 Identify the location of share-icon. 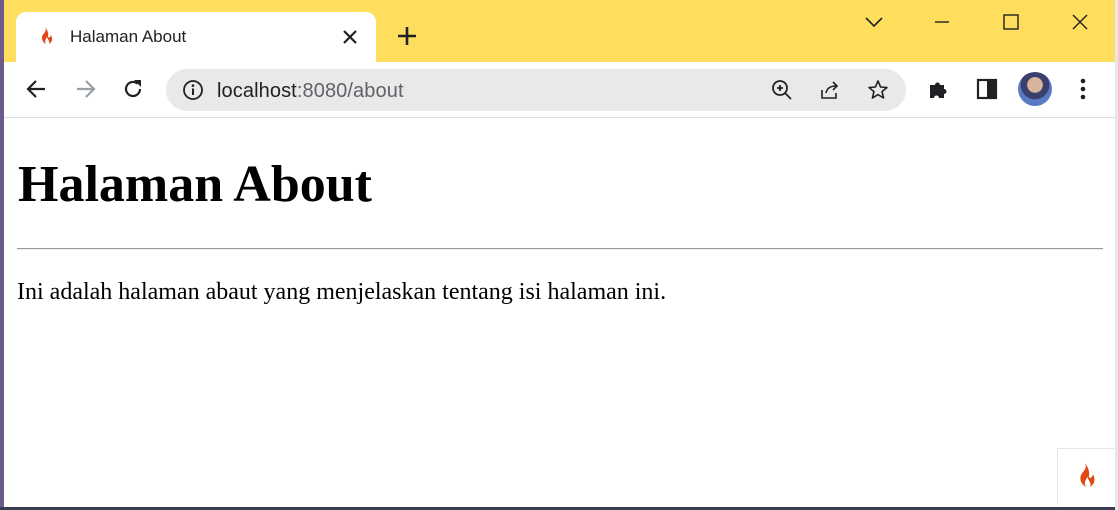
(830, 90).